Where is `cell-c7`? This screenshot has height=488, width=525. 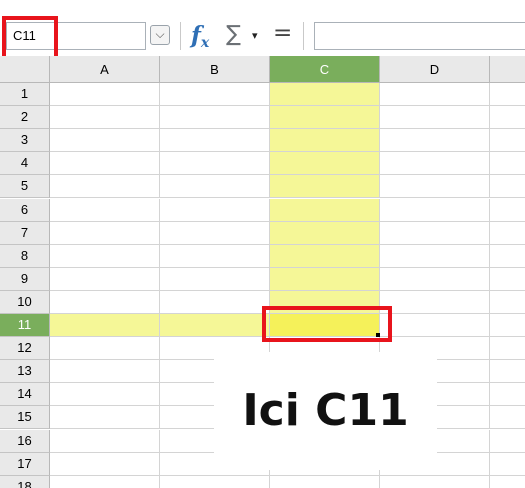 cell-c7 is located at coordinates (325, 233).